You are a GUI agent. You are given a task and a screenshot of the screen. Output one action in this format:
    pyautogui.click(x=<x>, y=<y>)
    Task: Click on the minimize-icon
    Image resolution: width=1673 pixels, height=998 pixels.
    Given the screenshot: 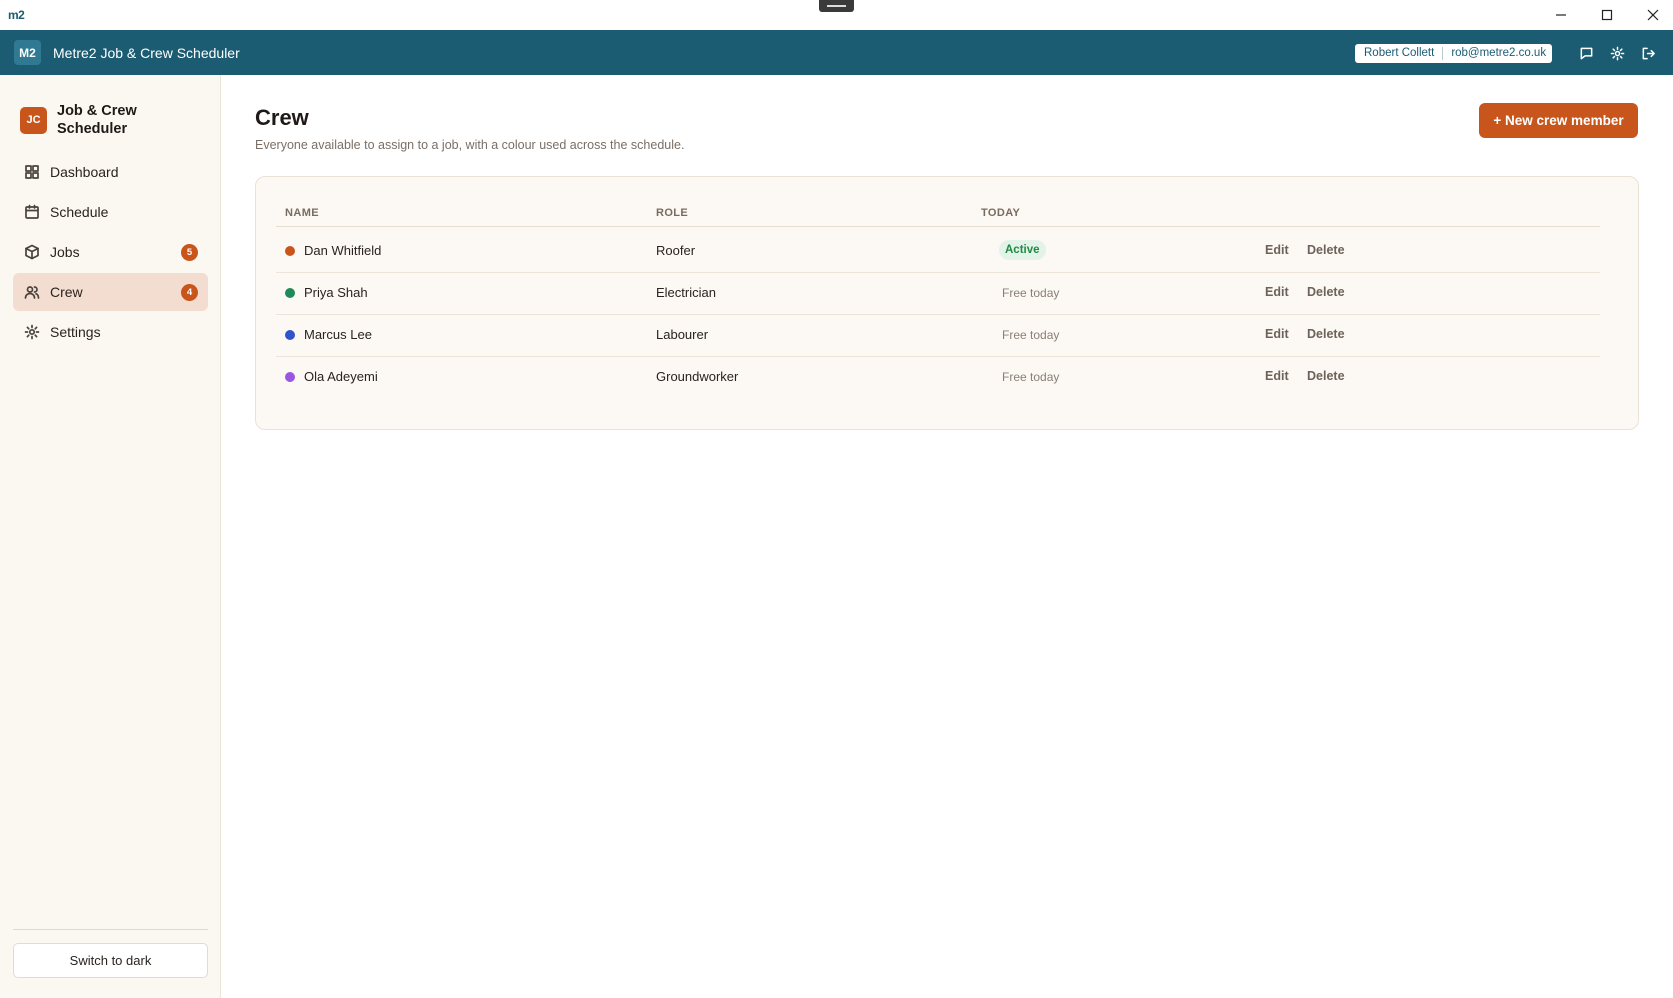 What is the action you would take?
    pyautogui.click(x=1561, y=15)
    